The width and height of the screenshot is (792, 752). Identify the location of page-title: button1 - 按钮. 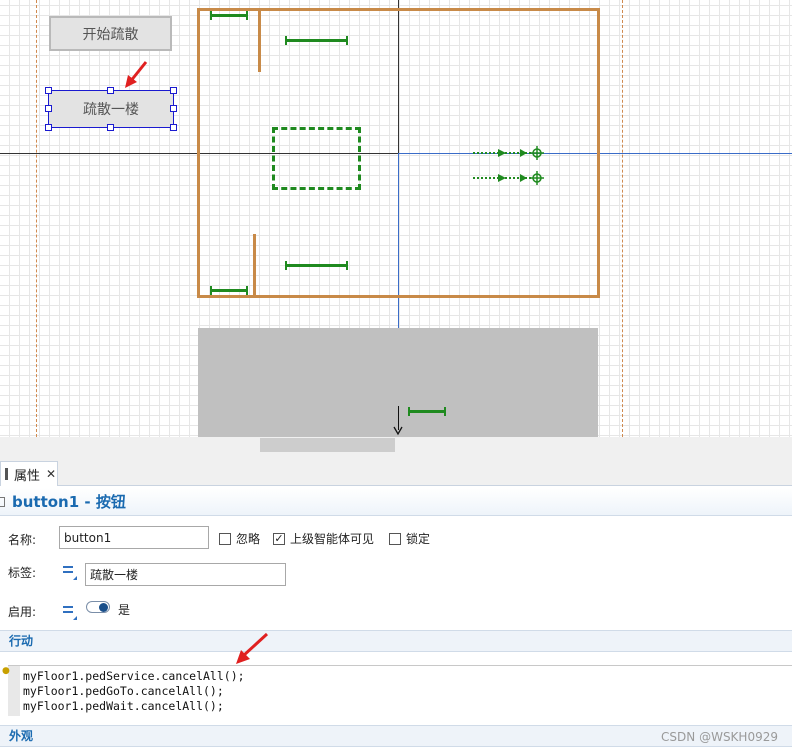
(69, 502).